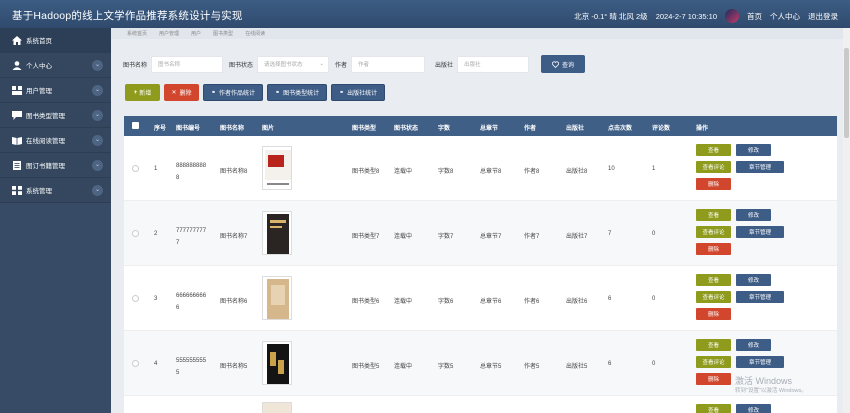 The image size is (850, 413). Describe the element at coordinates (196, 33) in the screenshot. I see `breadcrumb-item: 用户` at that location.